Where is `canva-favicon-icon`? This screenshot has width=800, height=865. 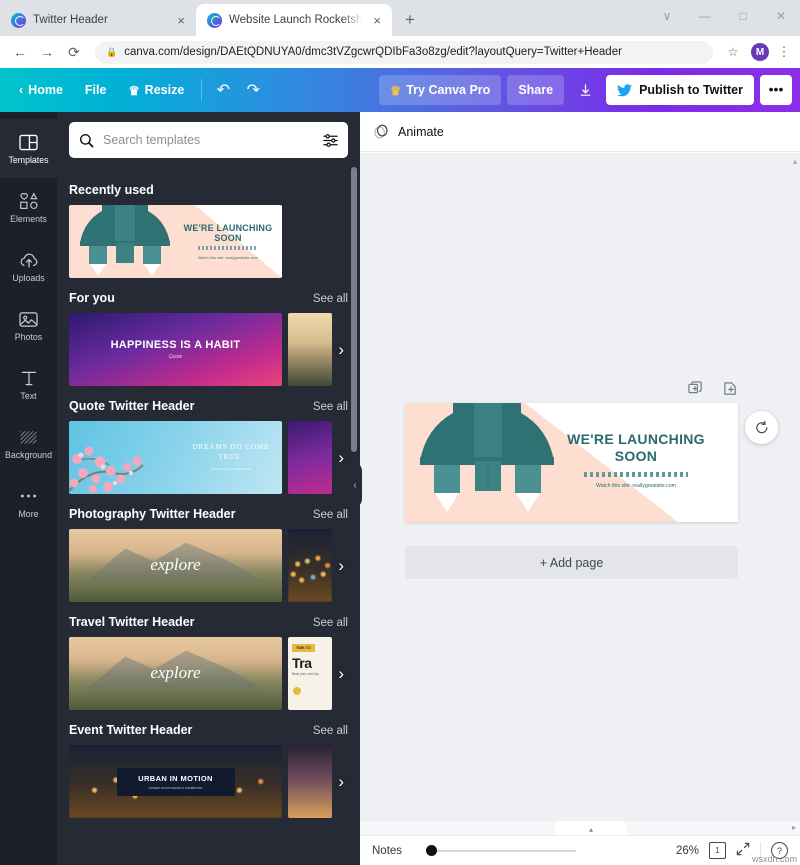 canva-favicon-icon is located at coordinates (214, 20).